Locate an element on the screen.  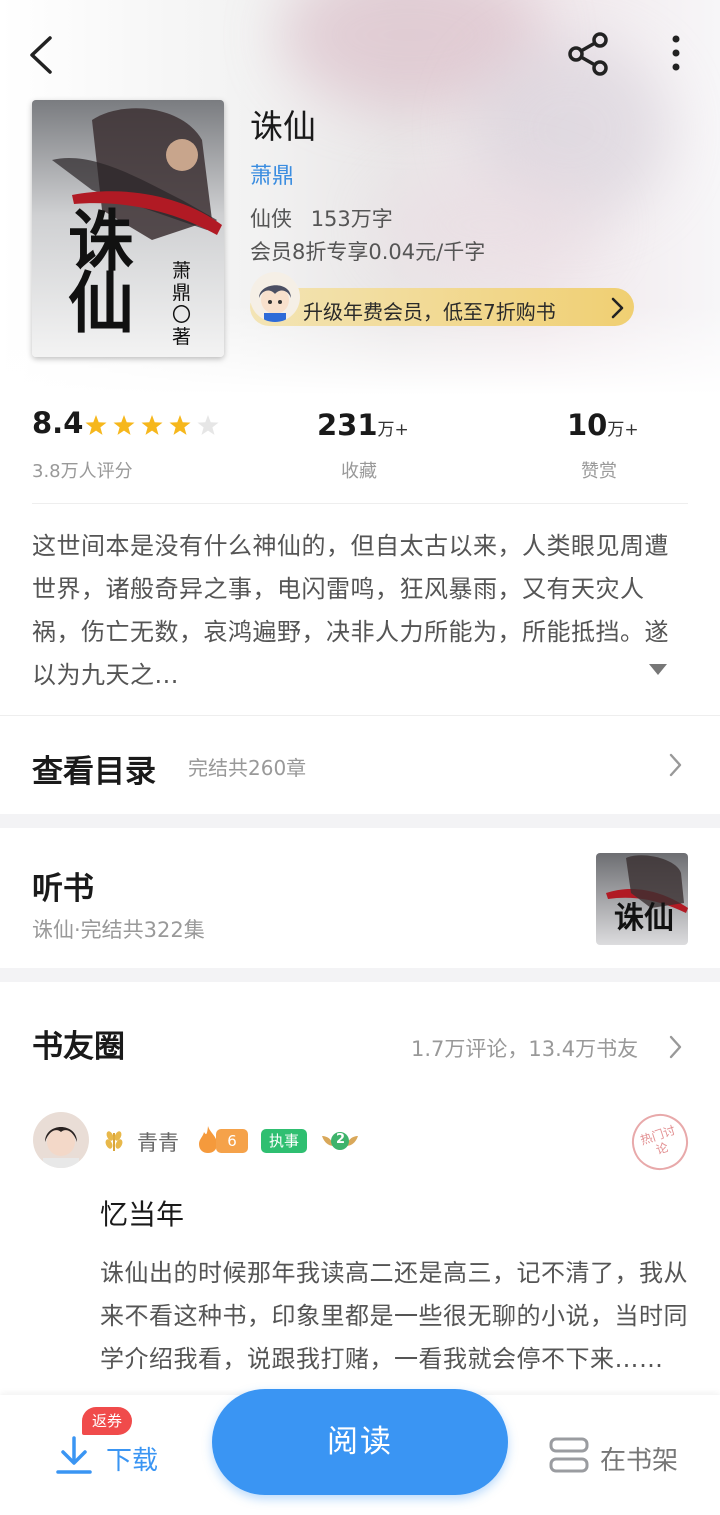
read-button: 阅读 is located at coordinates (360, 1442).